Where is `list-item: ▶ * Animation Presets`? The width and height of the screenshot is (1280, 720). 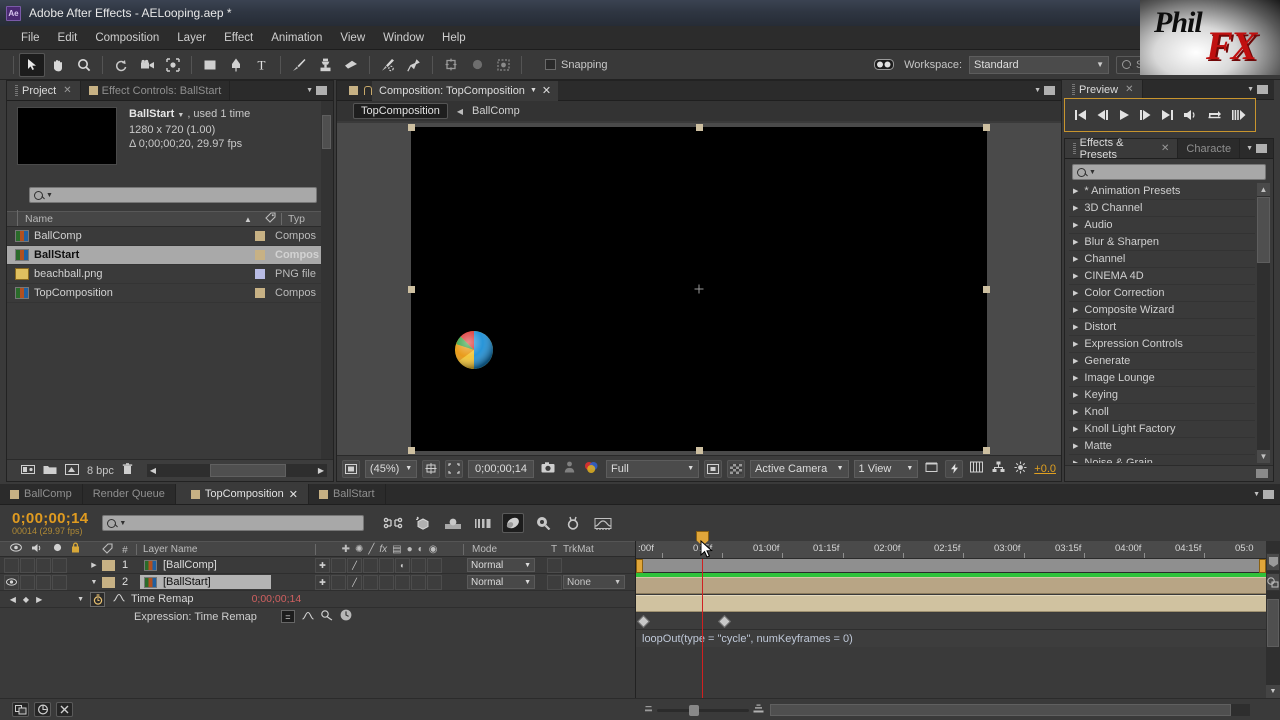 list-item: ▶ * Animation Presets is located at coordinates (1162, 191).